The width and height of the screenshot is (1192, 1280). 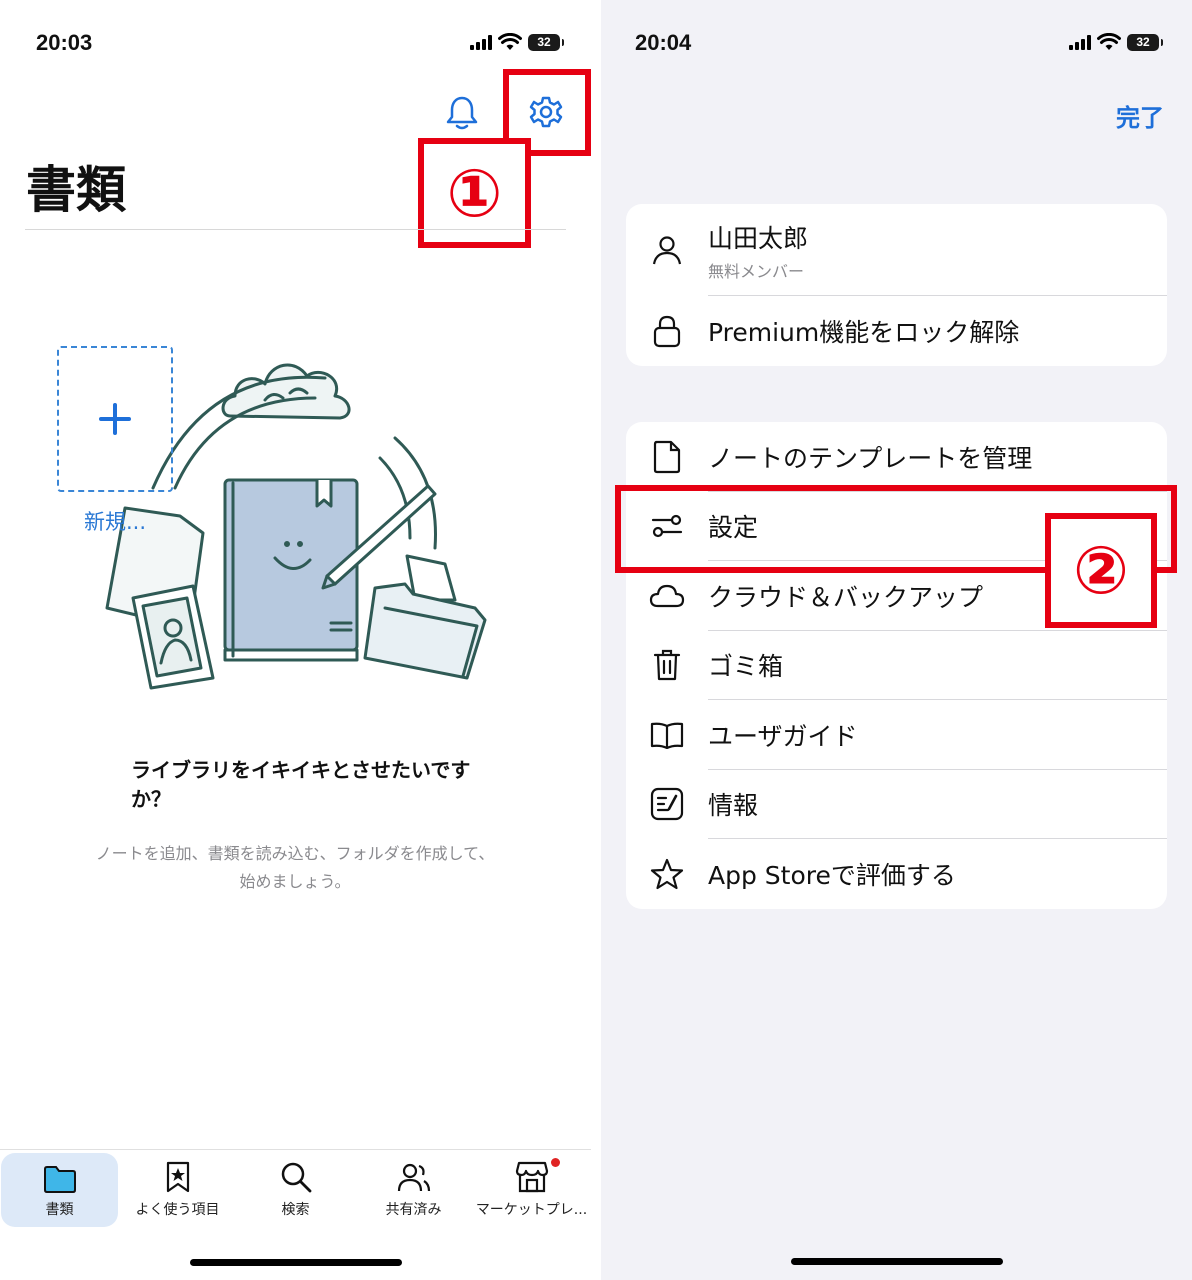 What do you see at coordinates (667, 804) in the screenshot?
I see `info-note-icon` at bounding box center [667, 804].